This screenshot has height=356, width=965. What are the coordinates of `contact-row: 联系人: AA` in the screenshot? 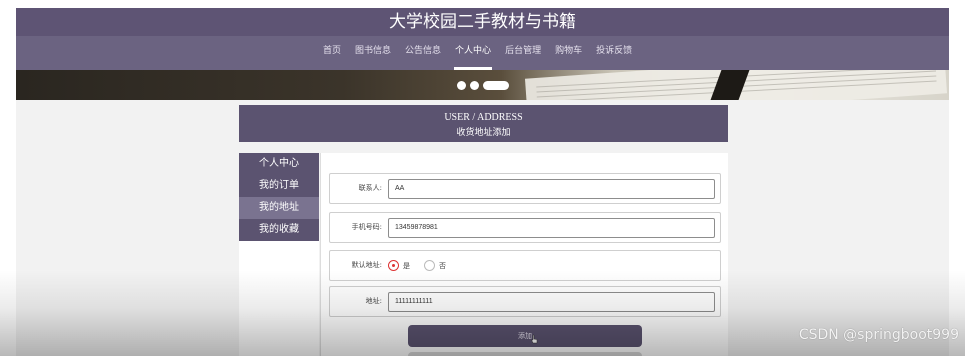 It's located at (525, 188).